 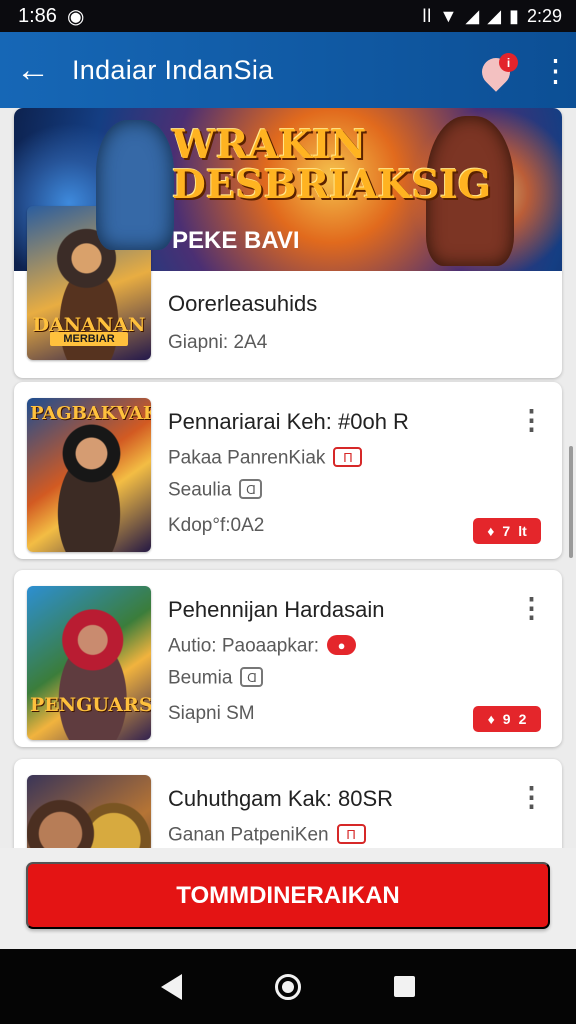 I want to click on rating-badge: ♦ 7 lt, so click(x=507, y=531).